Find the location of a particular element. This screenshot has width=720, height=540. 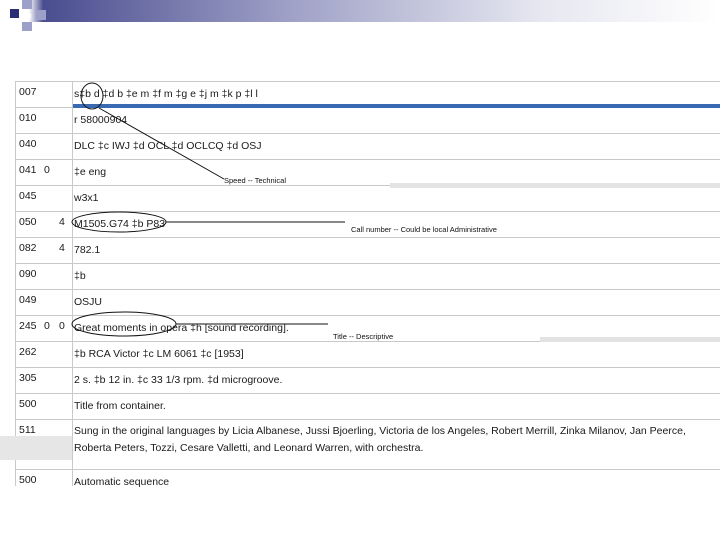

title-annotation: Title -- Descriptive is located at coordinates (363, 336).